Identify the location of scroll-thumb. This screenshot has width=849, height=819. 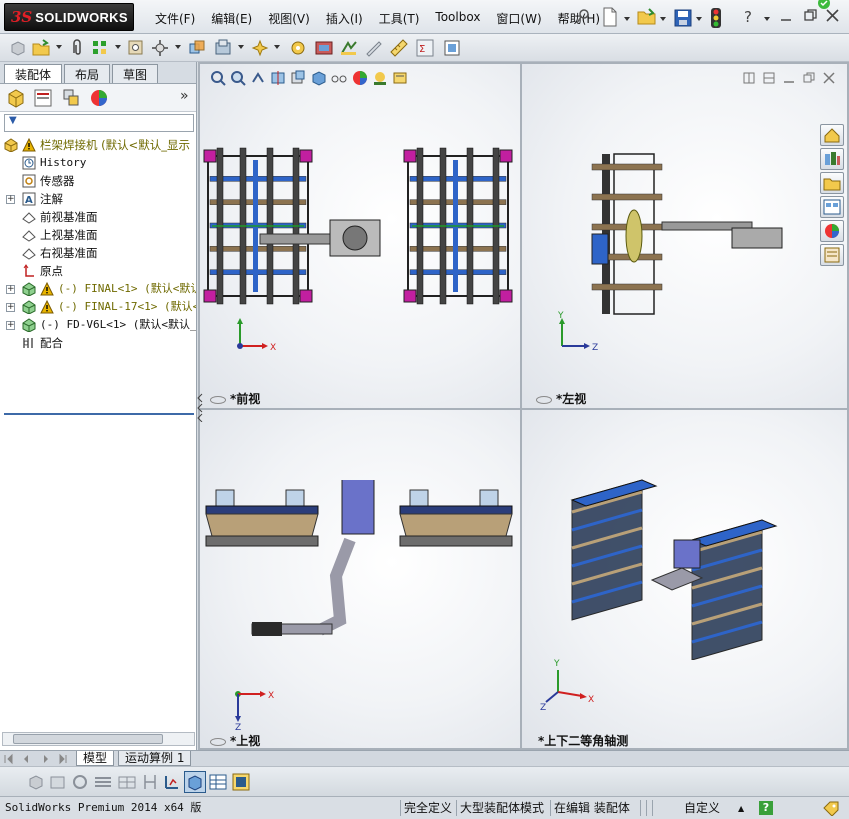
(88, 739).